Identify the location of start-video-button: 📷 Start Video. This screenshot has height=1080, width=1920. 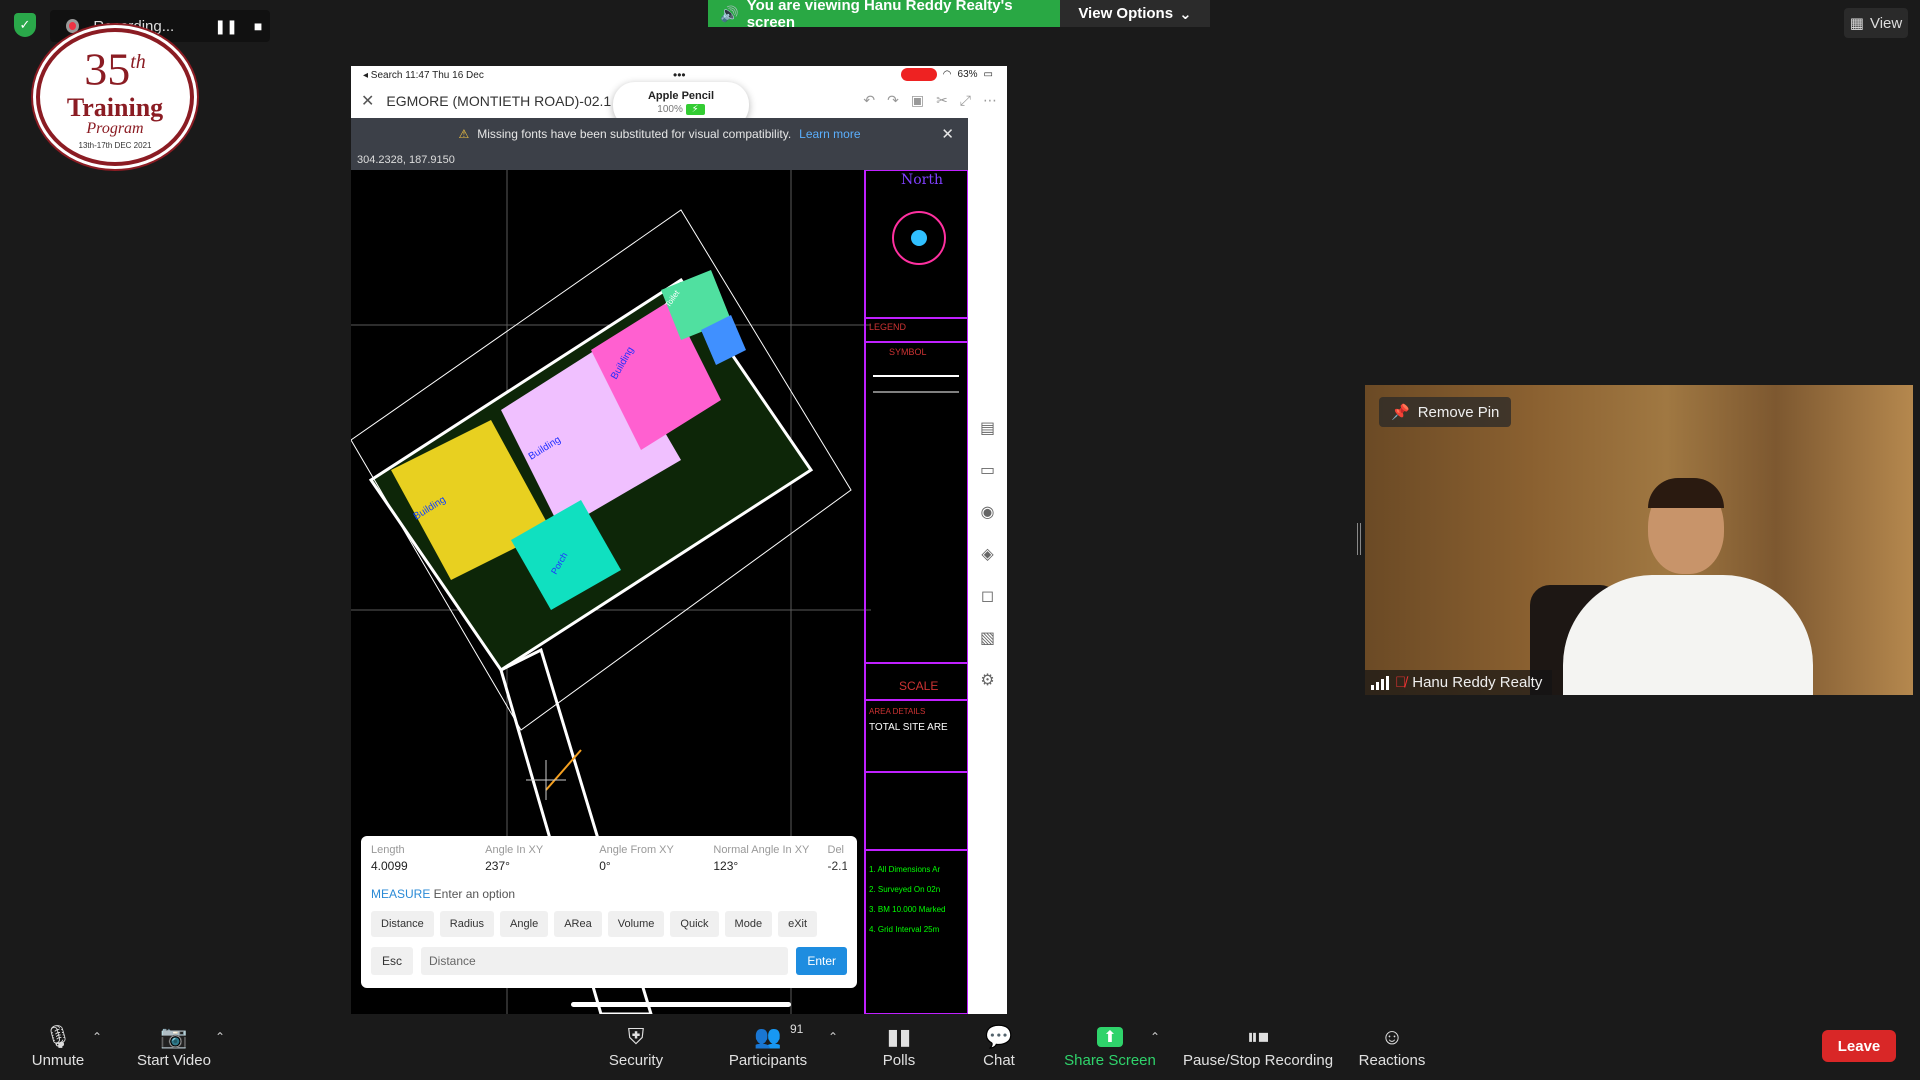
(174, 1045).